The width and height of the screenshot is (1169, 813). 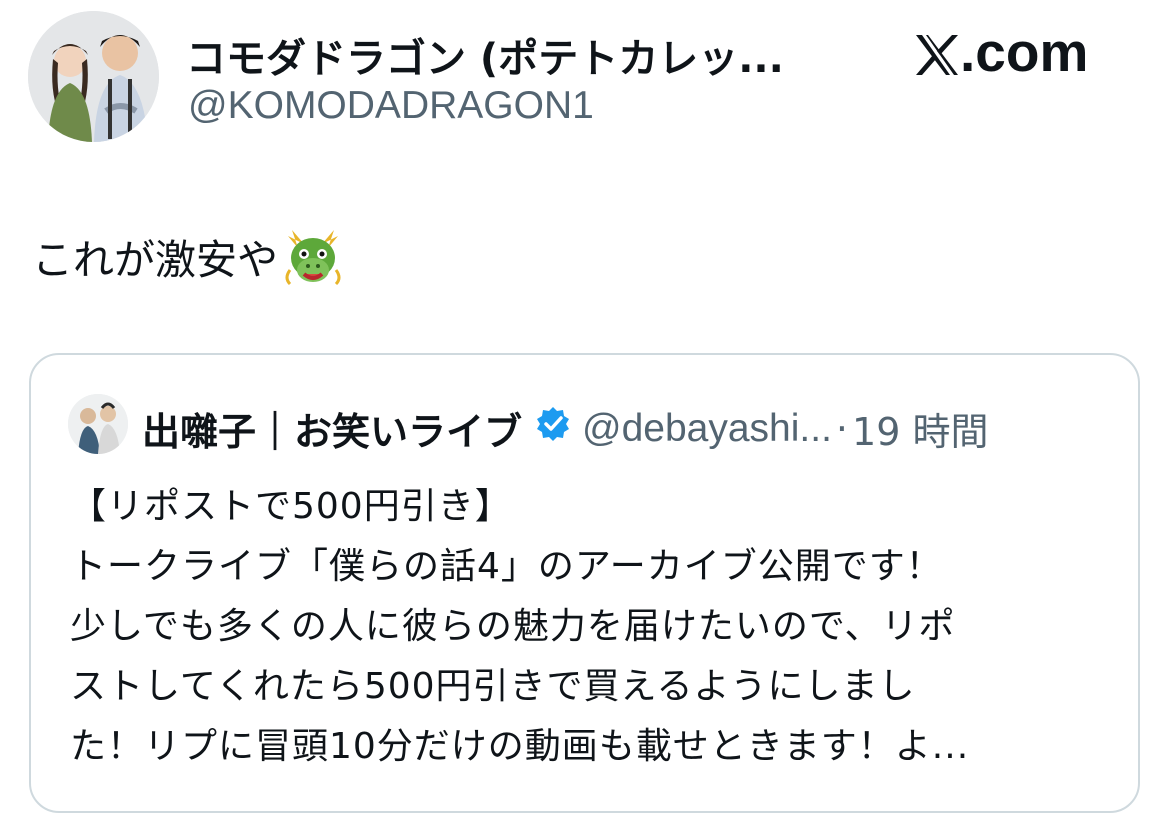 What do you see at coordinates (920, 428) in the screenshot?
I see `quoted-tweet-timestamp: 19 時間` at bounding box center [920, 428].